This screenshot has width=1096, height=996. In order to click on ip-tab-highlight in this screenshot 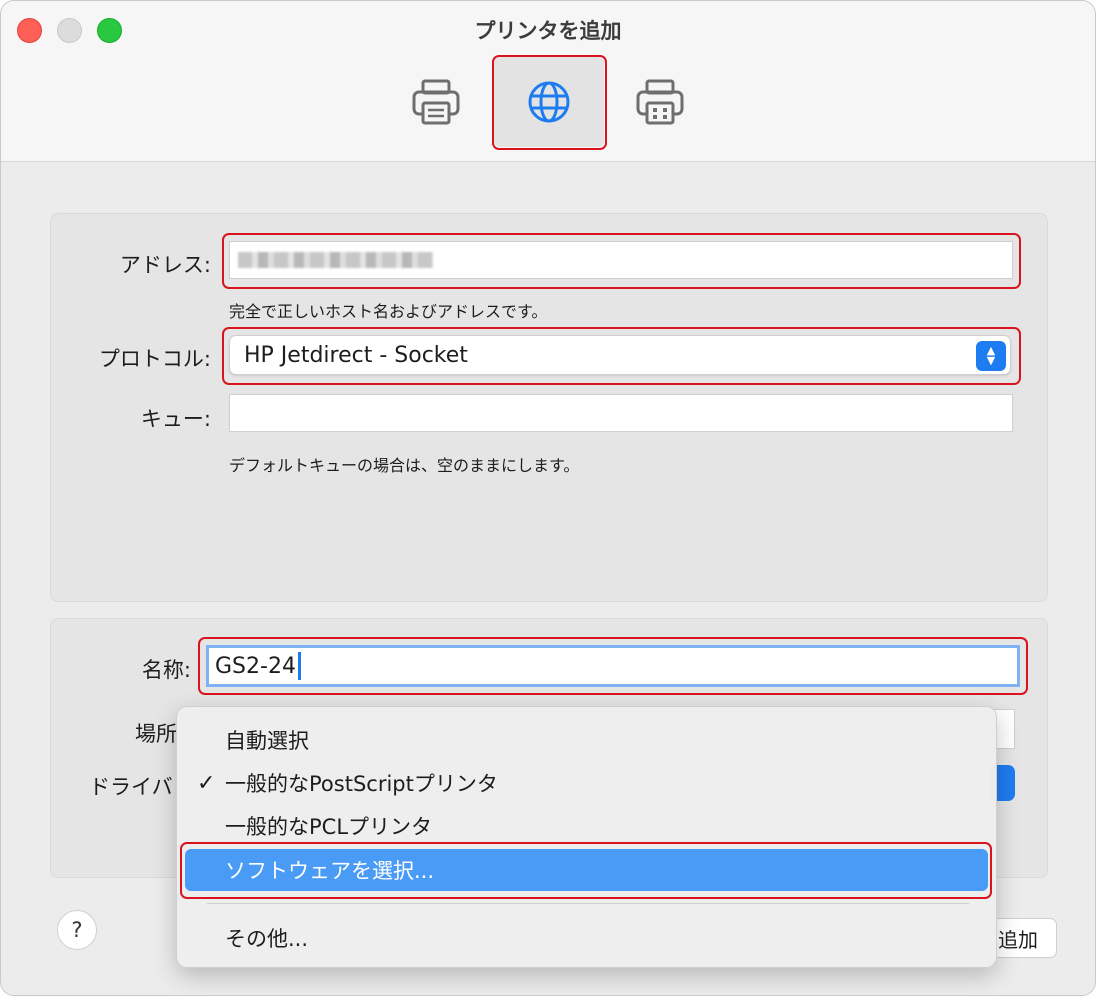, I will do `click(549, 102)`.